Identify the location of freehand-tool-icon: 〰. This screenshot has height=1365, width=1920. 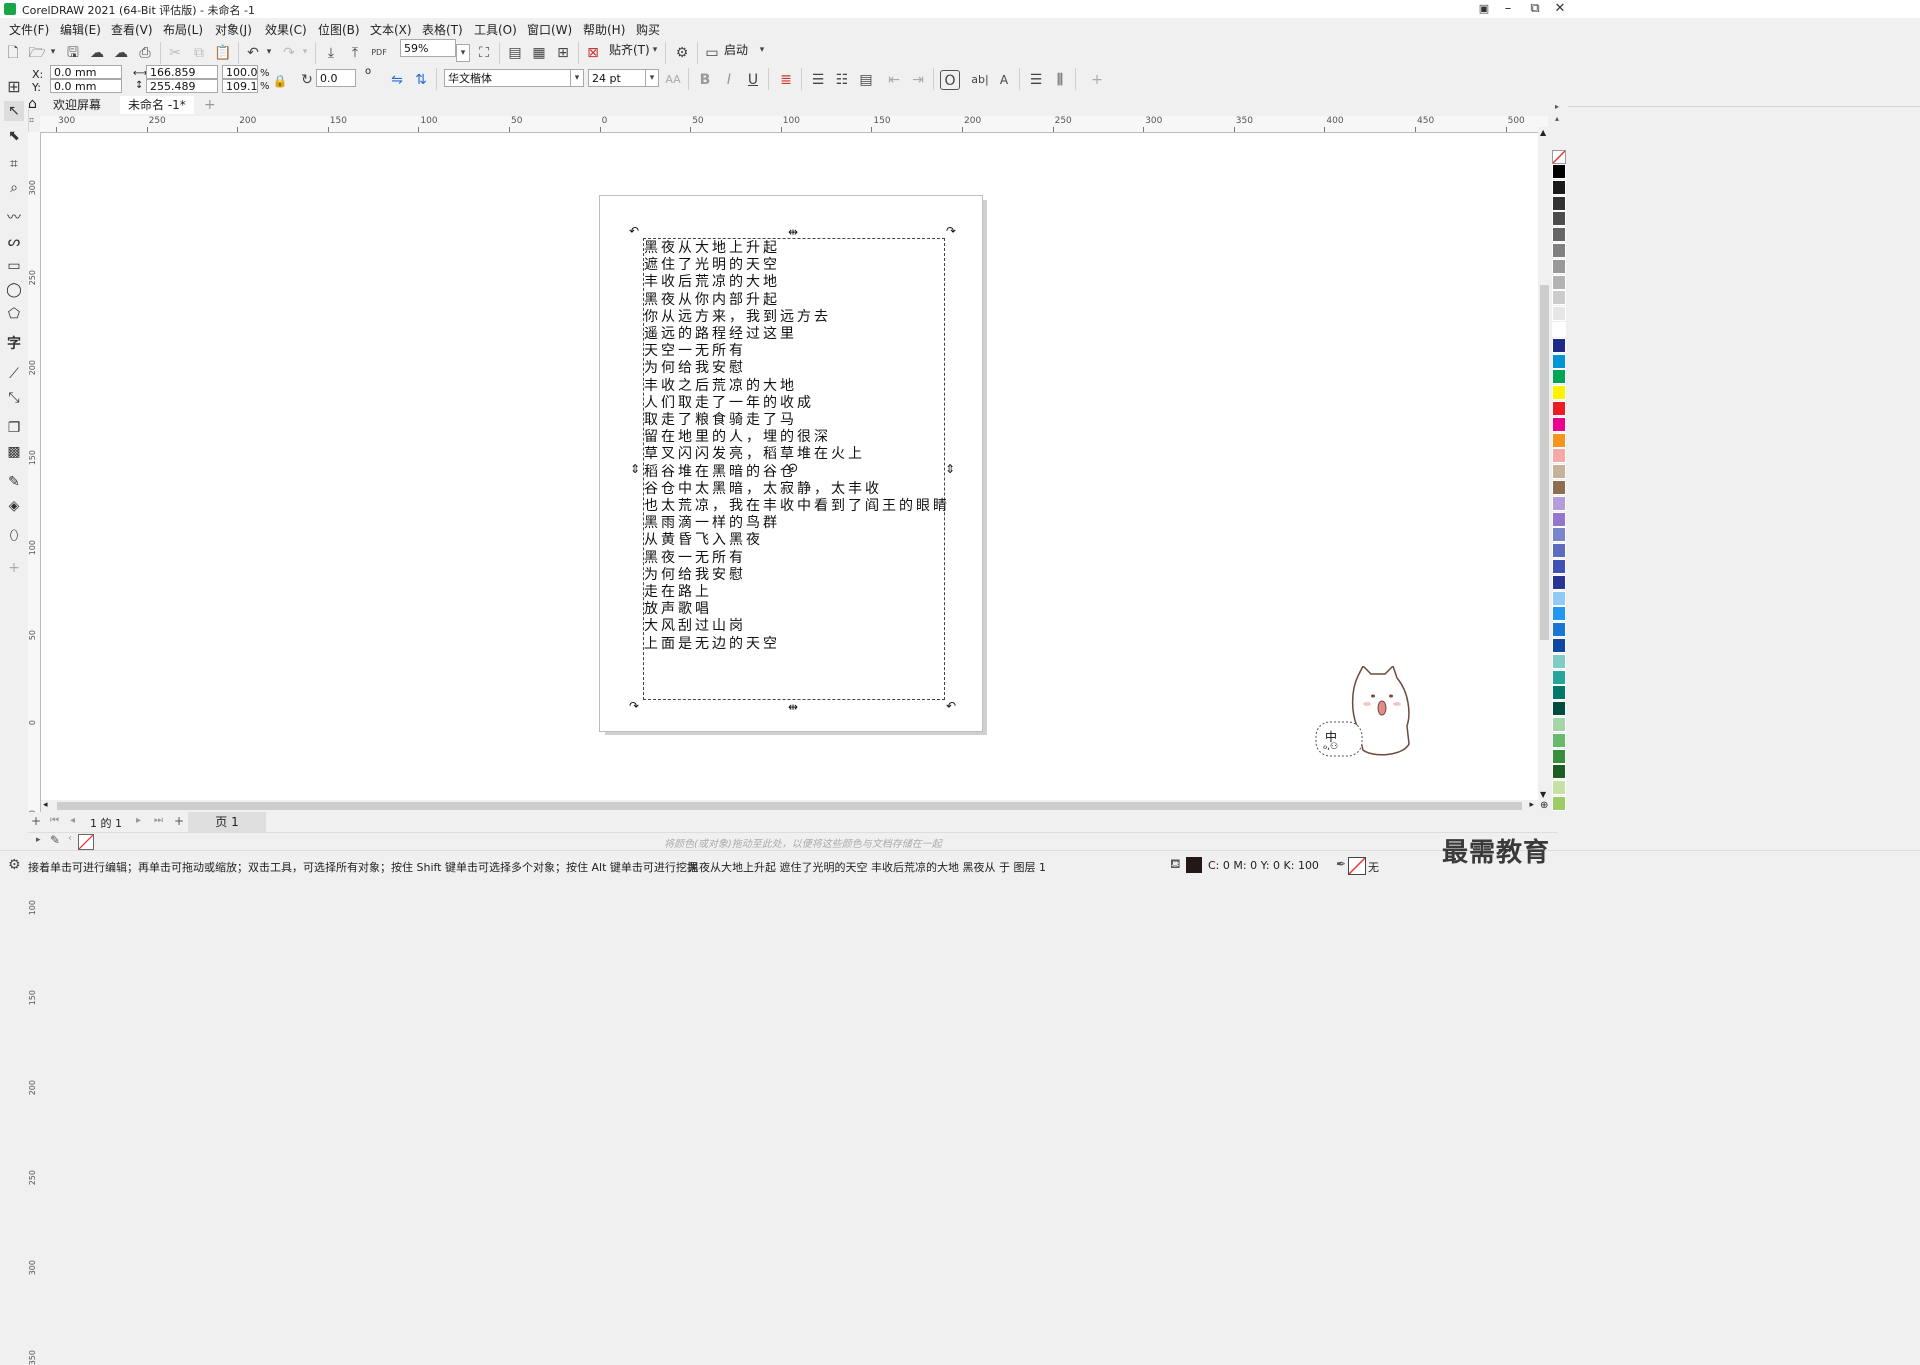
(14, 218).